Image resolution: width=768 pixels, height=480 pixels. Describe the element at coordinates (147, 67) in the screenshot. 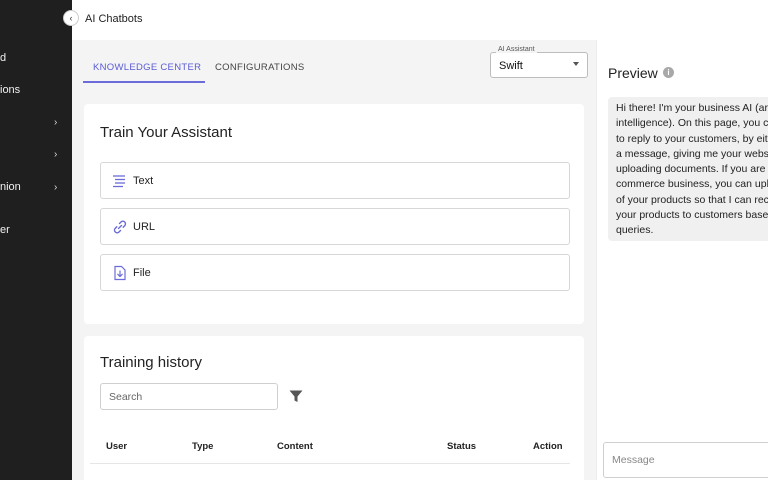

I see `tab-knowledge-center: KNOWLEDGE CENTER` at that location.